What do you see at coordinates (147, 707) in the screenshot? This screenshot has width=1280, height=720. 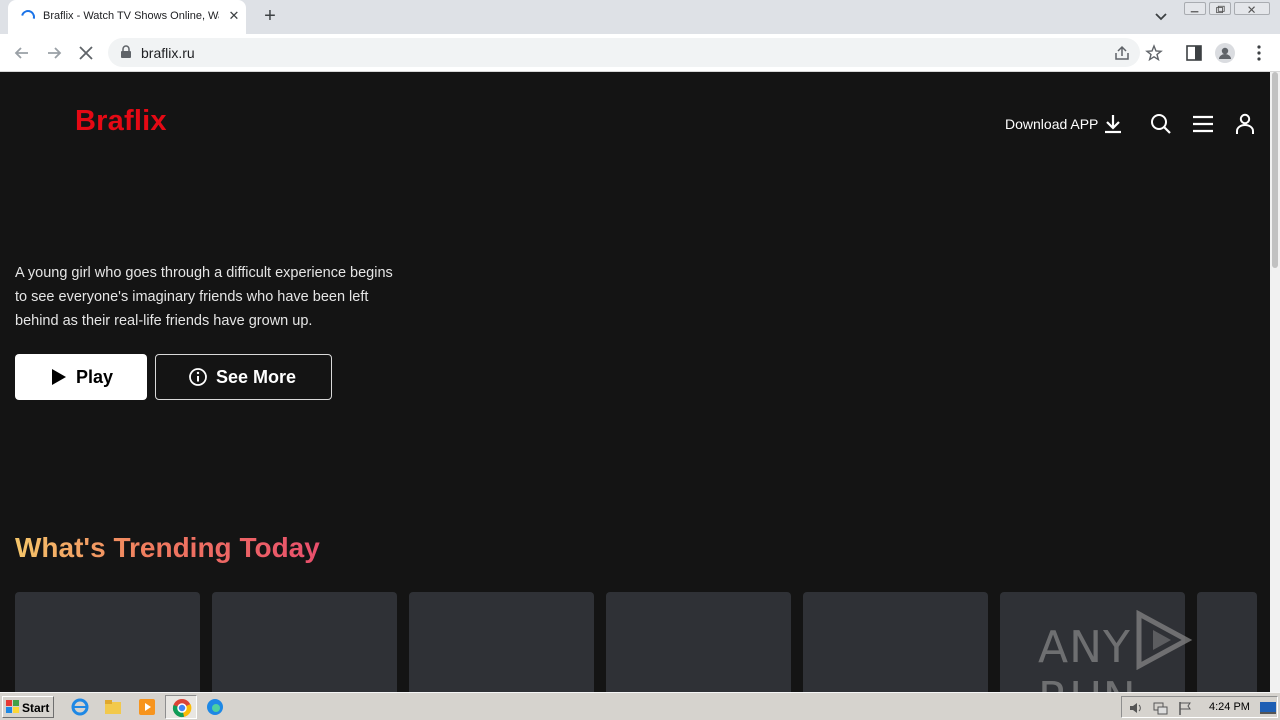 I see `media-player-icon` at bounding box center [147, 707].